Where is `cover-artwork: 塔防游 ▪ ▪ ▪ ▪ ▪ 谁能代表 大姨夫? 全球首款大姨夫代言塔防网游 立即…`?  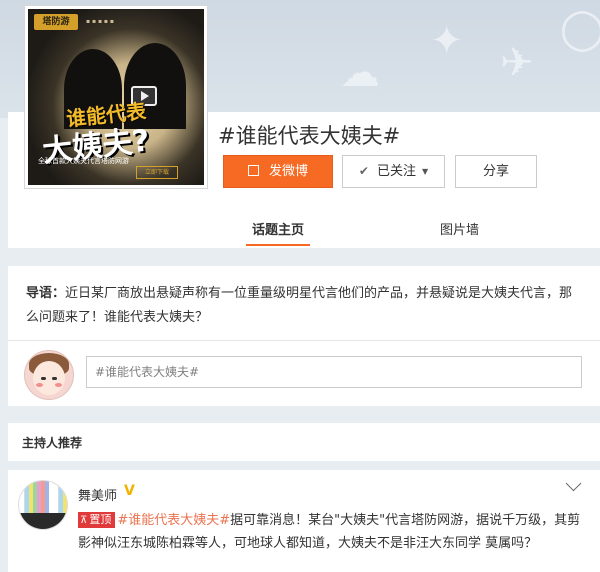 cover-artwork: 塔防游 ▪ ▪ ▪ ▪ ▪ 谁能代表 大姨夫? 全球首款大姨夫代言塔防网游 立即… is located at coordinates (116, 97).